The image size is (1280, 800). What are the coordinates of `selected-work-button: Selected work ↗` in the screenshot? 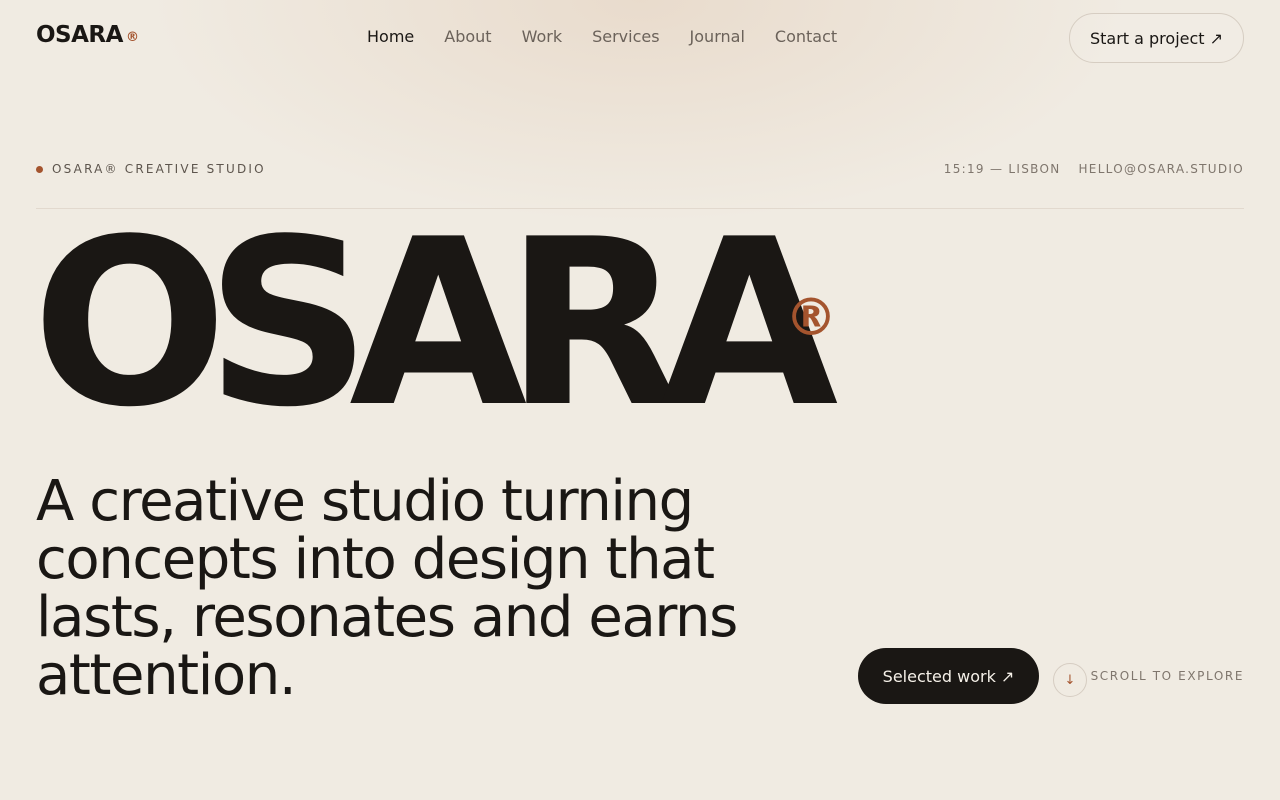 It's located at (948, 676).